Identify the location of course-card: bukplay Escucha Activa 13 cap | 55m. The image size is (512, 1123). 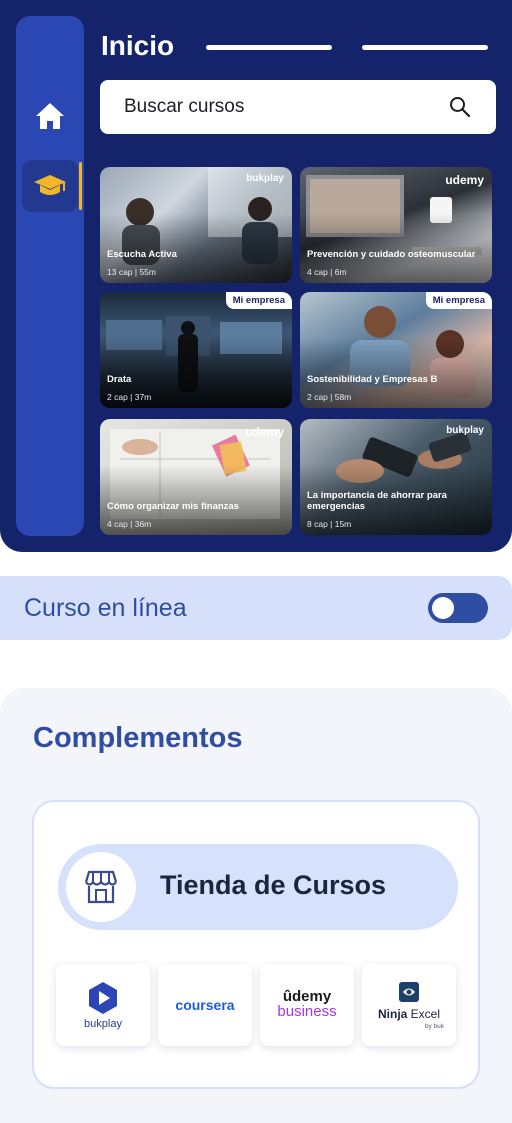
(196, 225).